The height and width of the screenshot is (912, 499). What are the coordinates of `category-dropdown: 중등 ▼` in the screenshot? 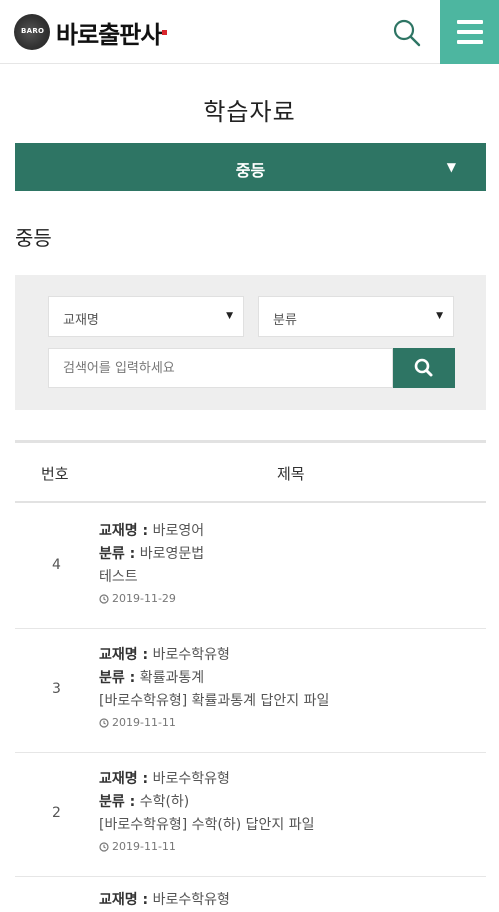 It's located at (250, 167).